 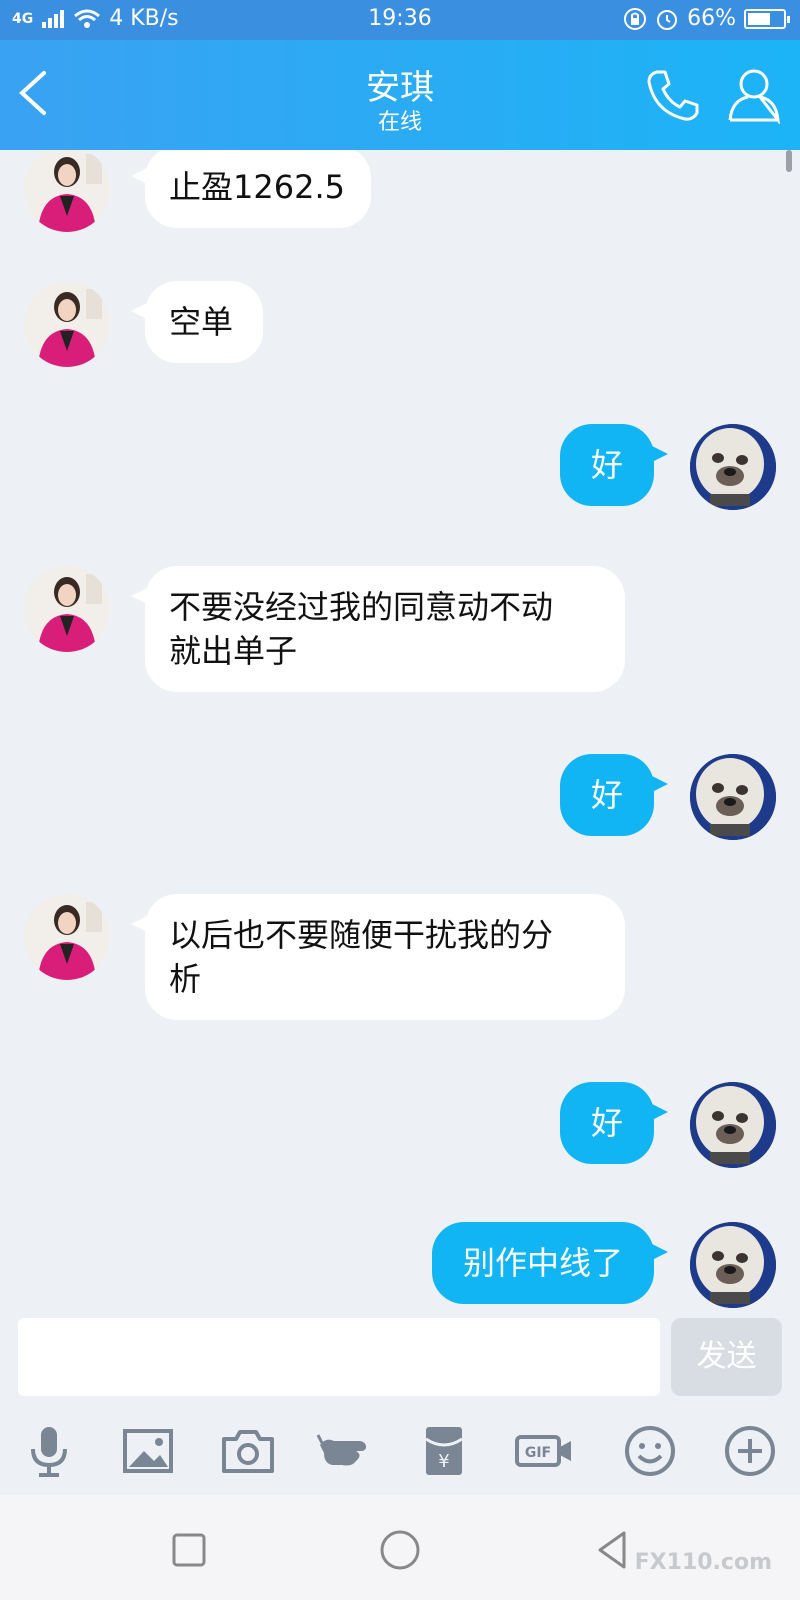 I want to click on phone-icon, so click(x=673, y=96).